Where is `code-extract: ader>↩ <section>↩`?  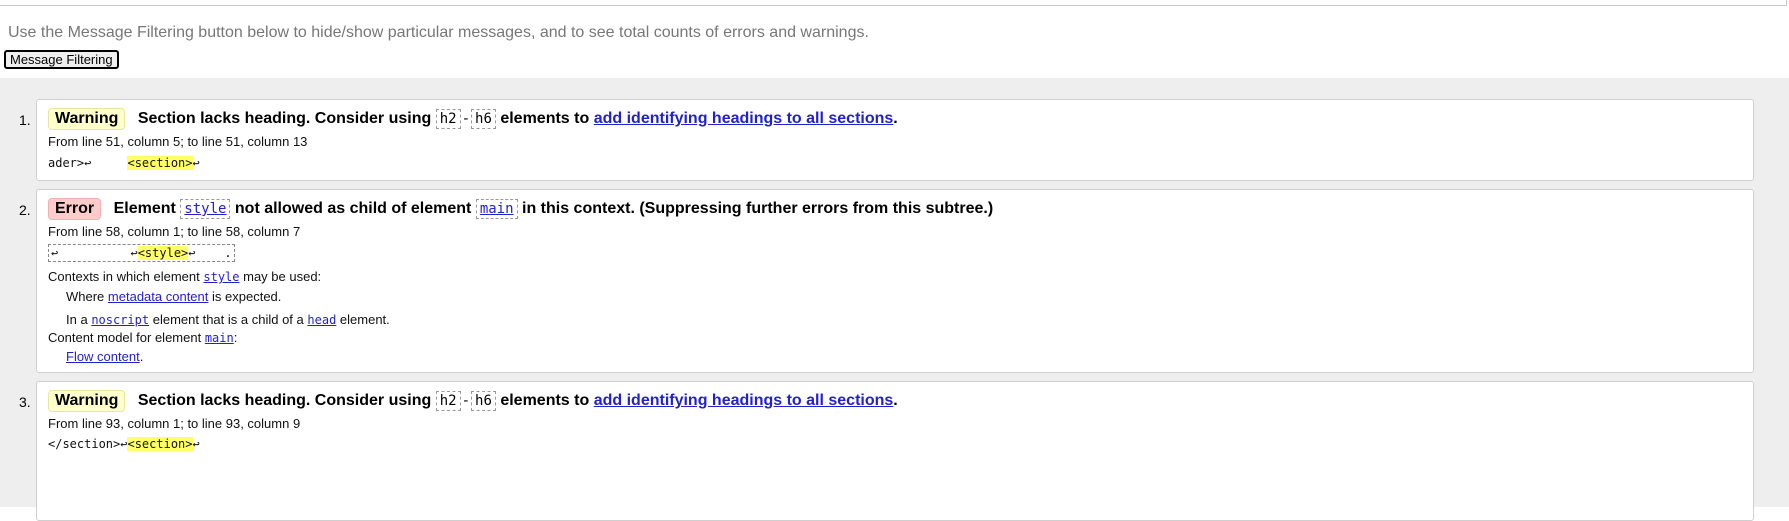 code-extract: ader>↩ <section>↩ is located at coordinates (124, 163).